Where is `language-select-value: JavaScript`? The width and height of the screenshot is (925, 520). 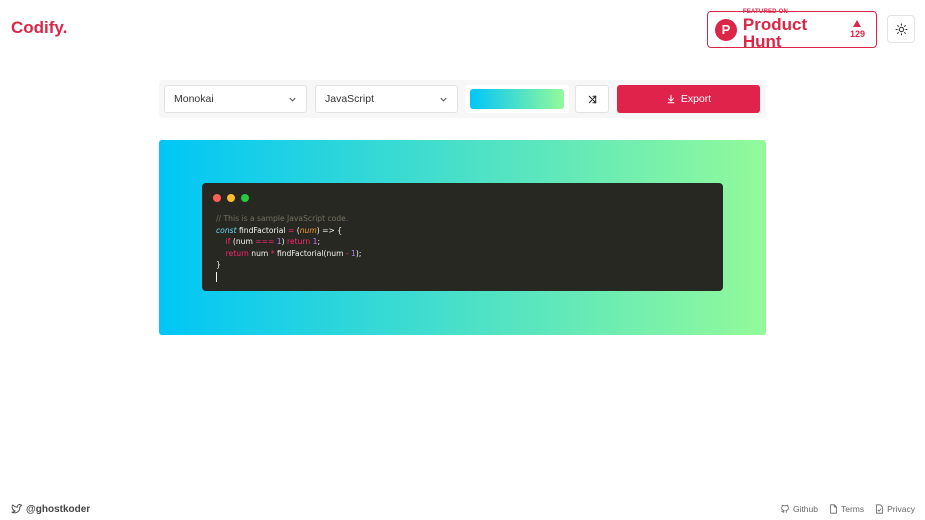
language-select-value: JavaScript is located at coordinates (350, 99).